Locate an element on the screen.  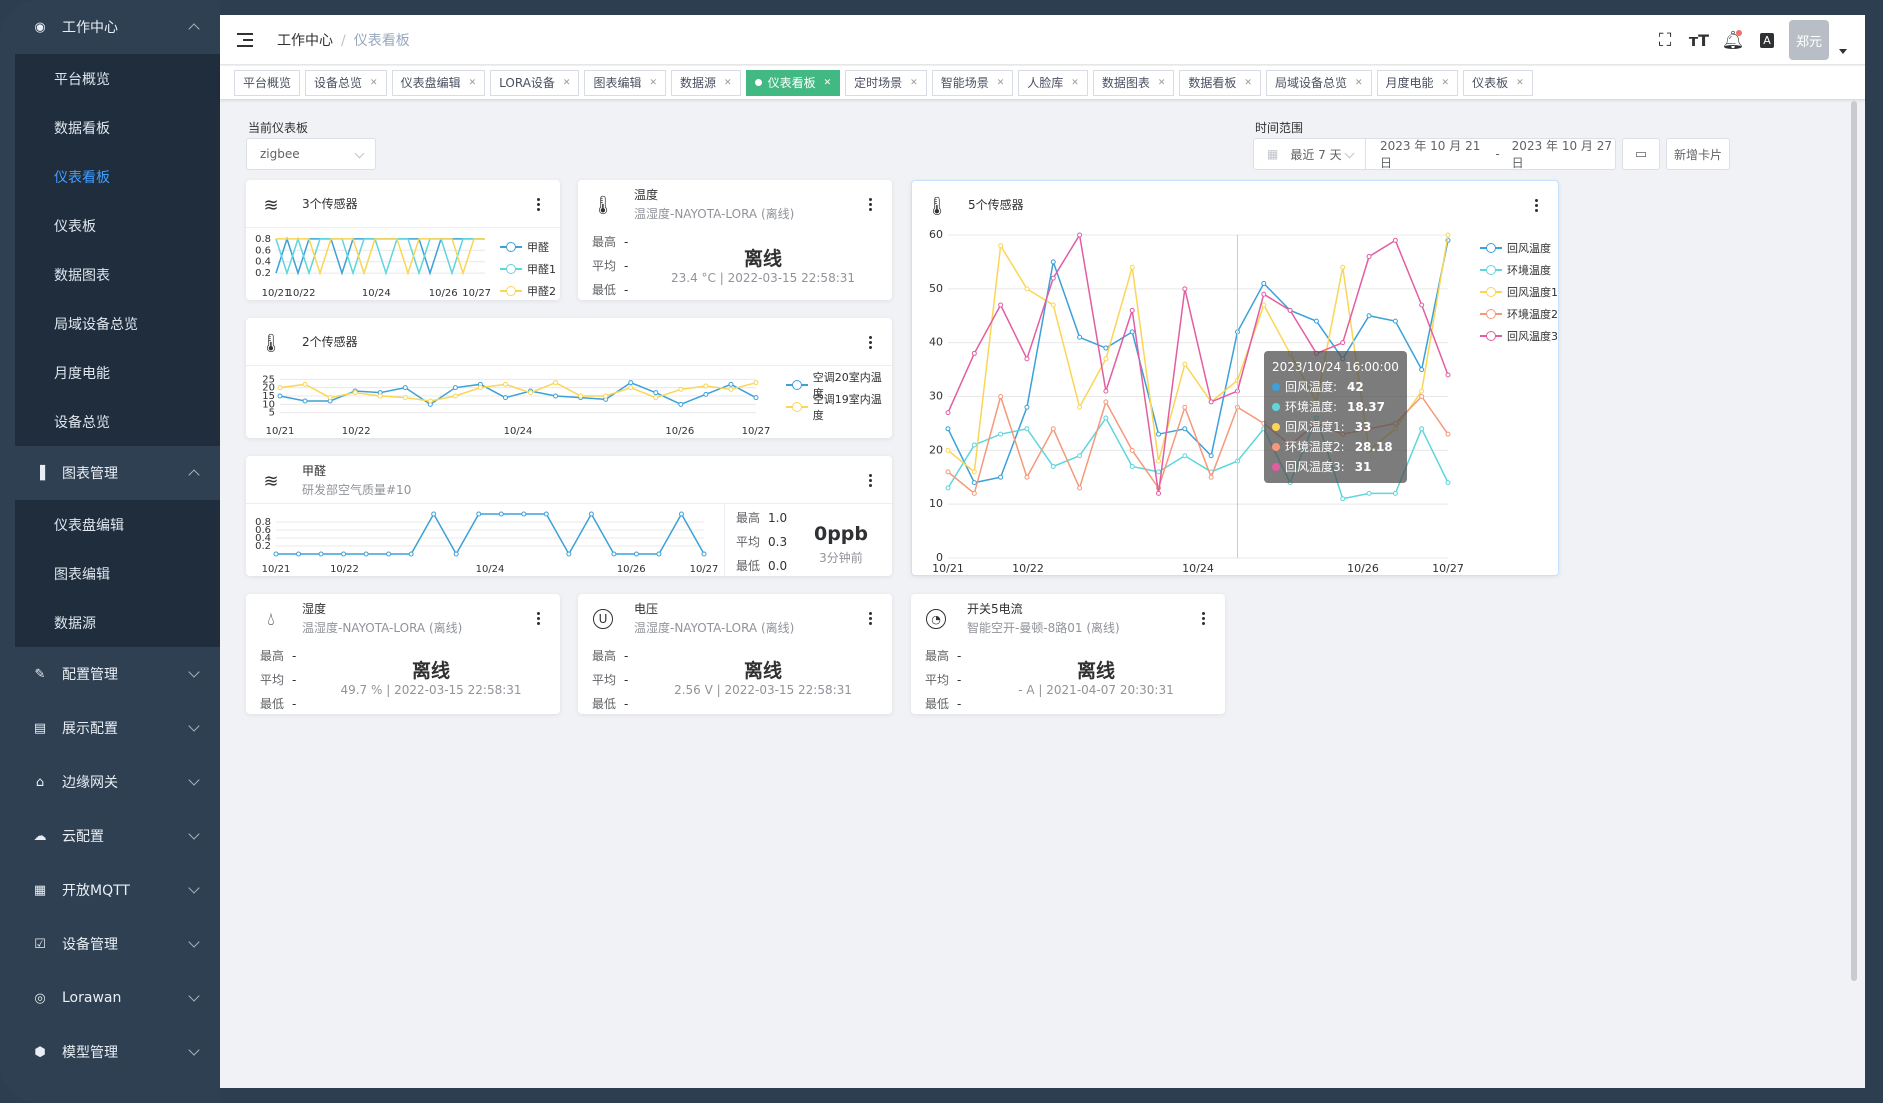
sidebar-item-dashboard-edit: 仪表盘编辑 is located at coordinates (117, 524).